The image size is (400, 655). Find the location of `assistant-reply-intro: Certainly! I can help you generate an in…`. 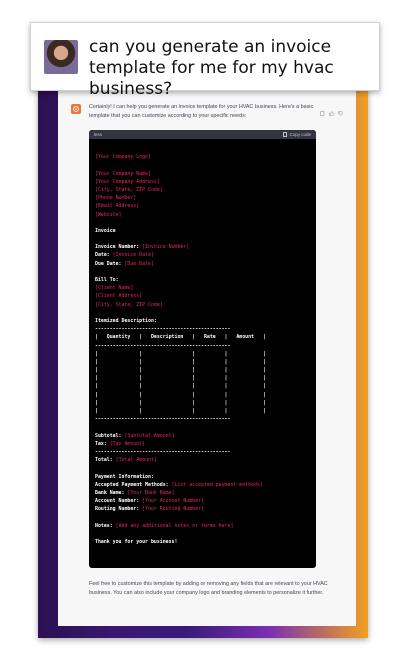

assistant-reply-intro: Certainly! I can help you generate an in… is located at coordinates (201, 111).